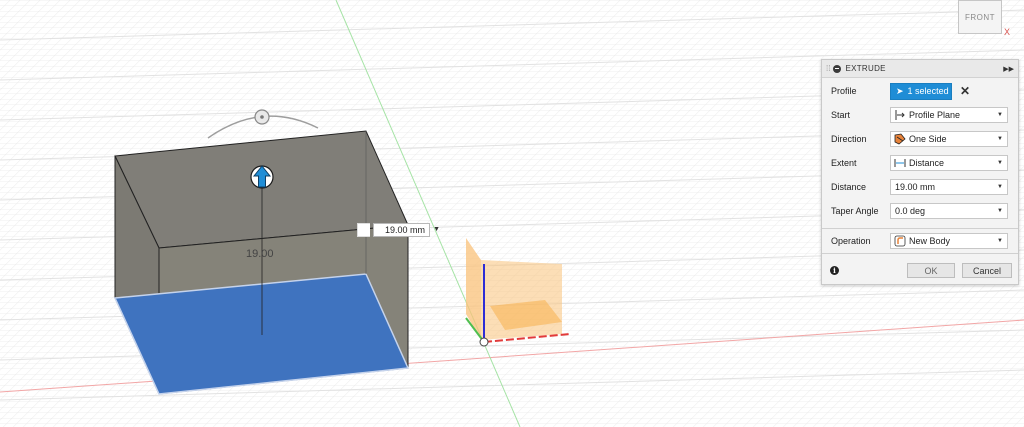 This screenshot has height=427, width=1024. What do you see at coordinates (828, 68) in the screenshot?
I see `drag-grip-icon: ⁞⁞` at bounding box center [828, 68].